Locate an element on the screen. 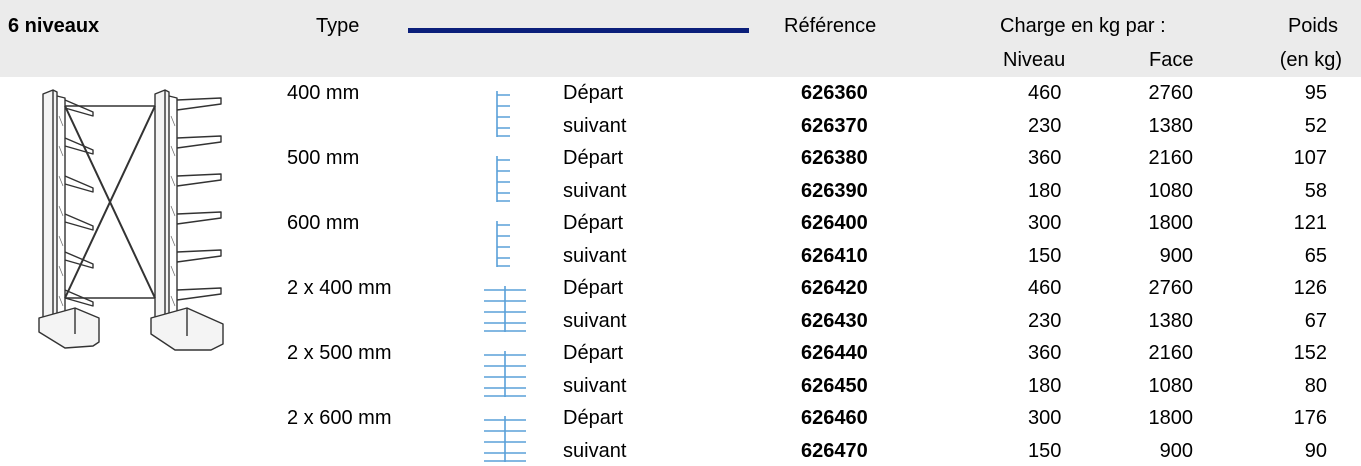 This screenshot has width=1361, height=466. reference-number: 626360 is located at coordinates (834, 93).